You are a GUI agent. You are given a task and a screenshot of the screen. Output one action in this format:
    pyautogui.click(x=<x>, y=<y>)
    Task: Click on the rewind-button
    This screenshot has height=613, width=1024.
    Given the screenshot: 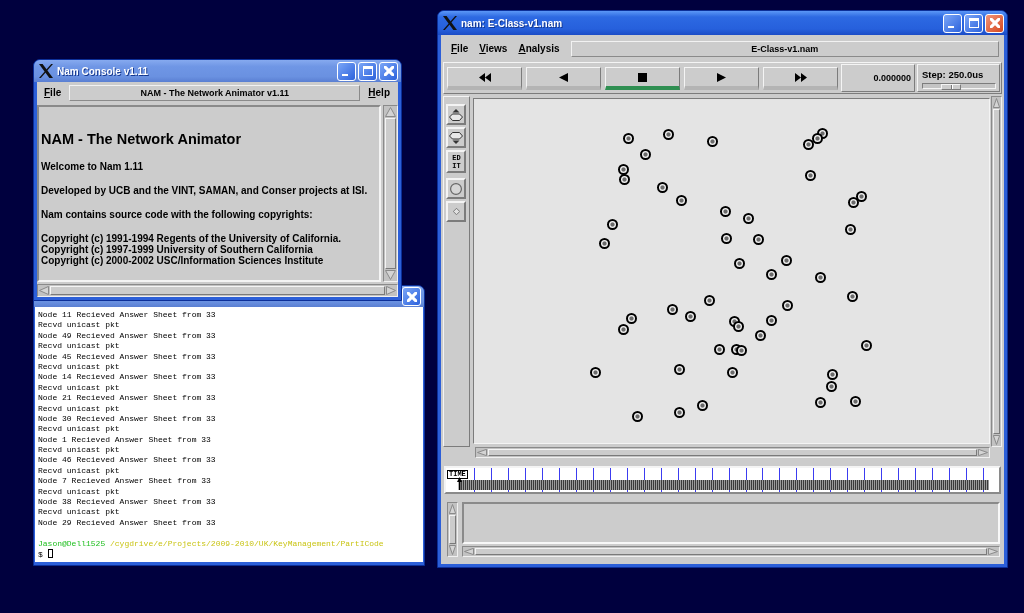 What is the action you would take?
    pyautogui.click(x=484, y=78)
    